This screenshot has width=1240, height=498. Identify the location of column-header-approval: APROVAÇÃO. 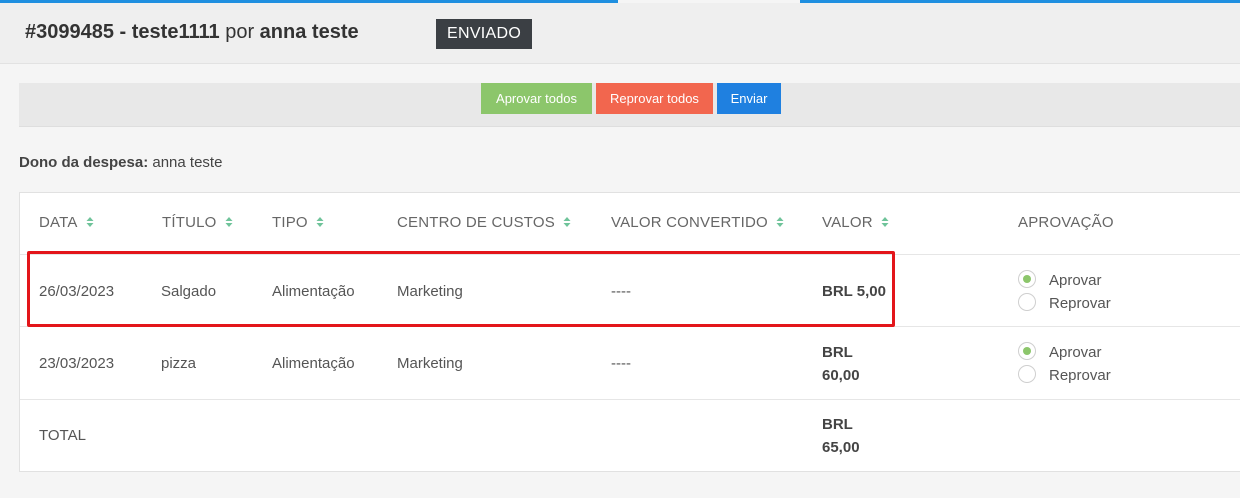
(1066, 222).